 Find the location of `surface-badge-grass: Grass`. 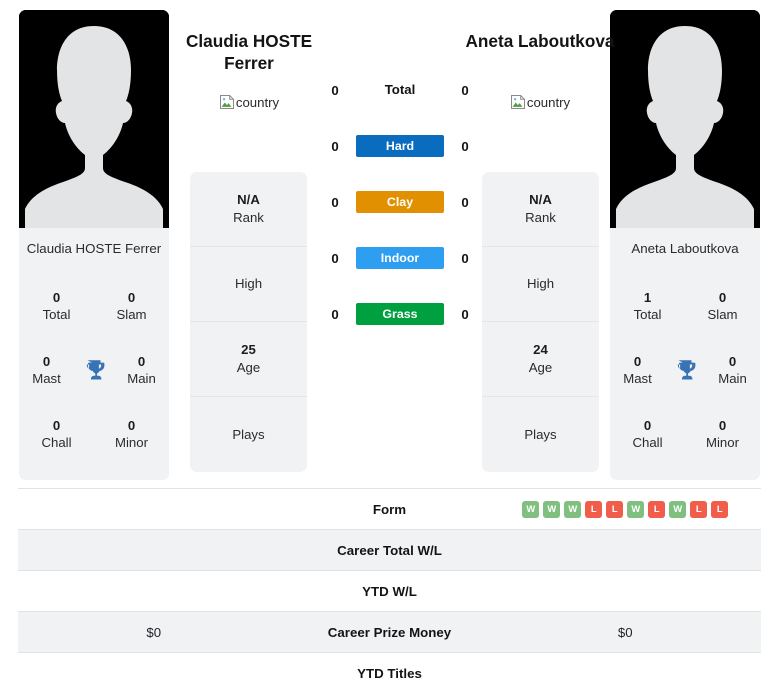

surface-badge-grass: Grass is located at coordinates (400, 314).